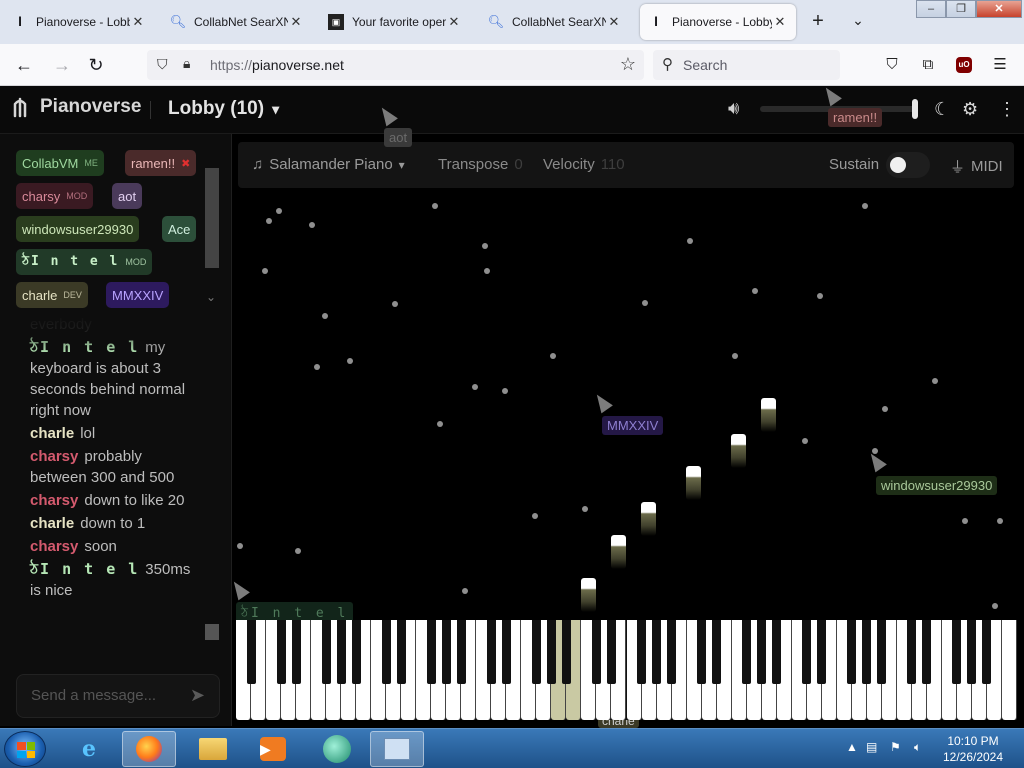 This screenshot has height=768, width=1024. Describe the element at coordinates (976, 166) in the screenshot. I see `midi-button: ⏚ MIDI` at that location.